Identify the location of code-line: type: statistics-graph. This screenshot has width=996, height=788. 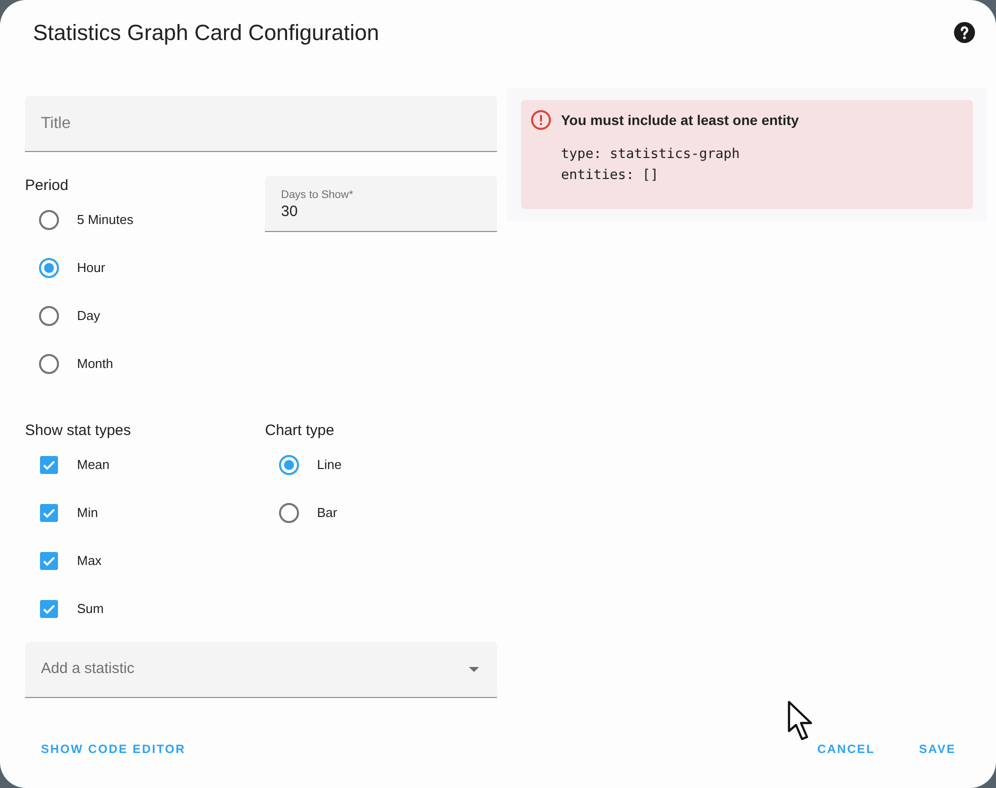
(650, 154).